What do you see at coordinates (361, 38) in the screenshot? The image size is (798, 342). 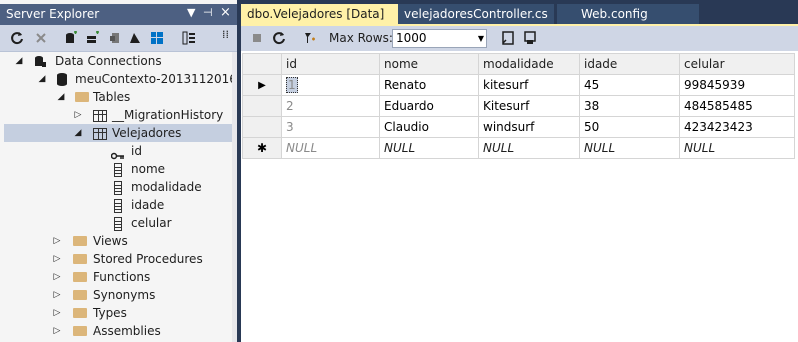 I see `max-rows-label: Max Rows:` at bounding box center [361, 38].